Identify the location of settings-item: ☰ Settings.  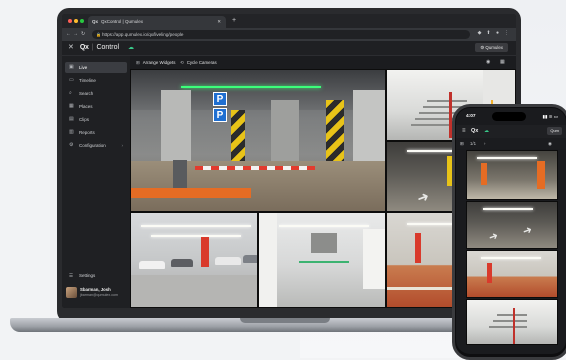
(96, 275).